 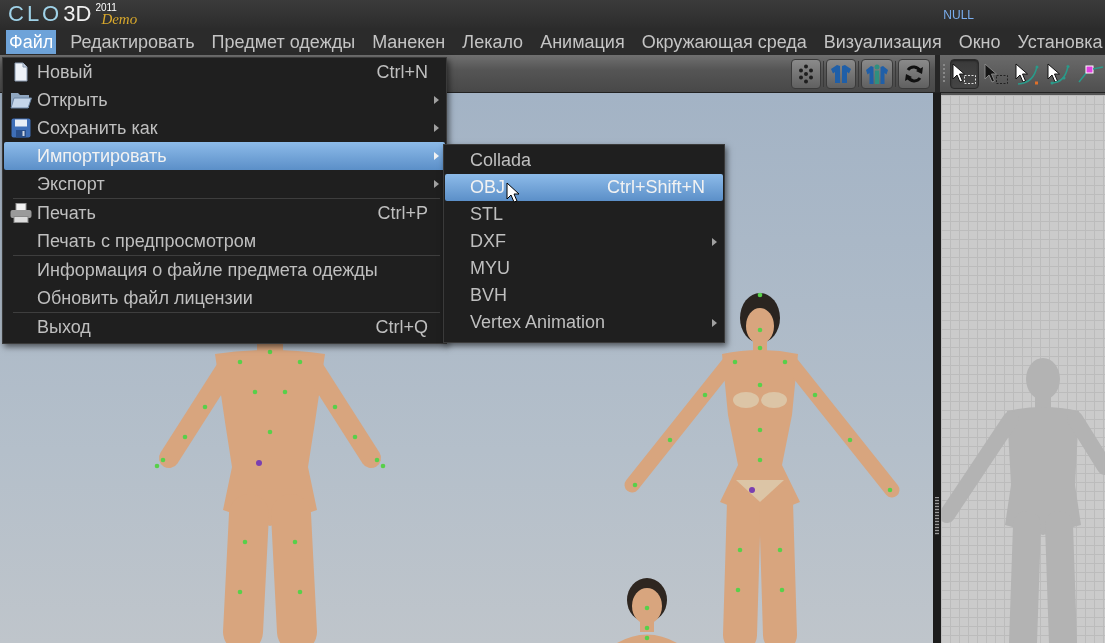 What do you see at coordinates (106, 7) in the screenshot?
I see `logo-year-text: 2011` at bounding box center [106, 7].